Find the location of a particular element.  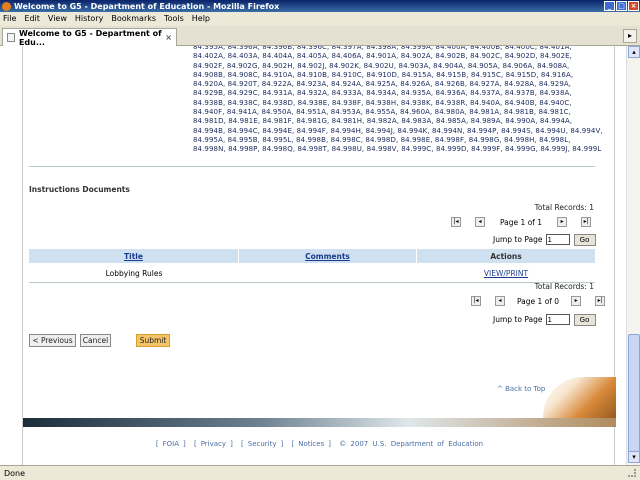

foia-link: FOIA is located at coordinates (171, 444).